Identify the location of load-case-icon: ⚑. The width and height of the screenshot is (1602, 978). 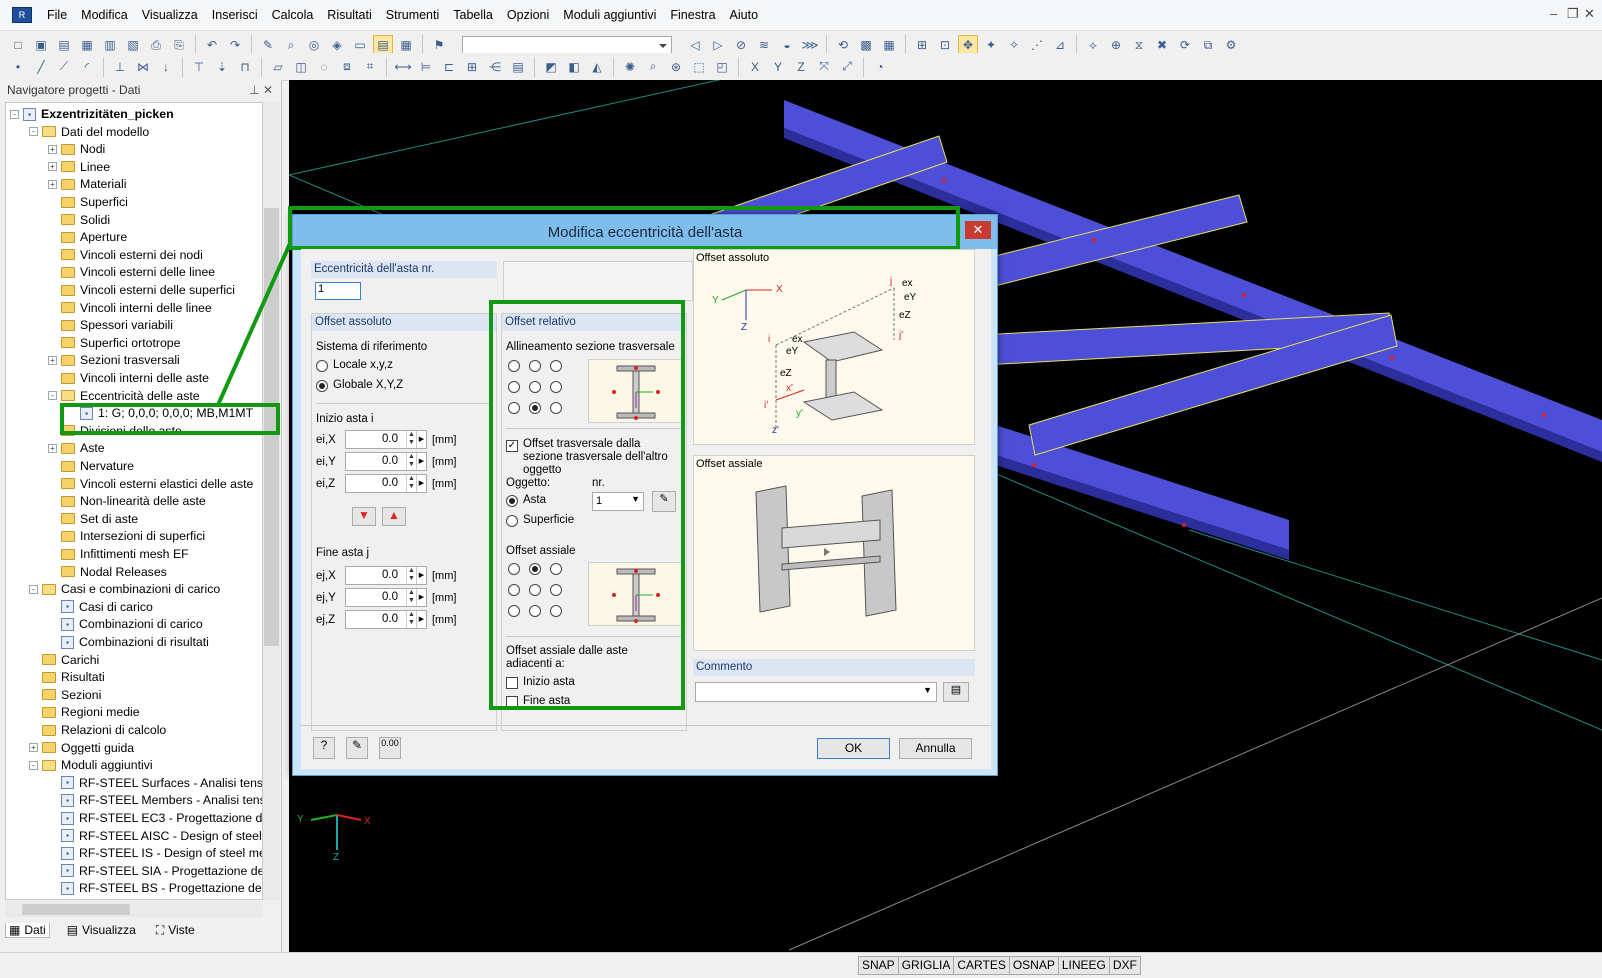
(439, 45).